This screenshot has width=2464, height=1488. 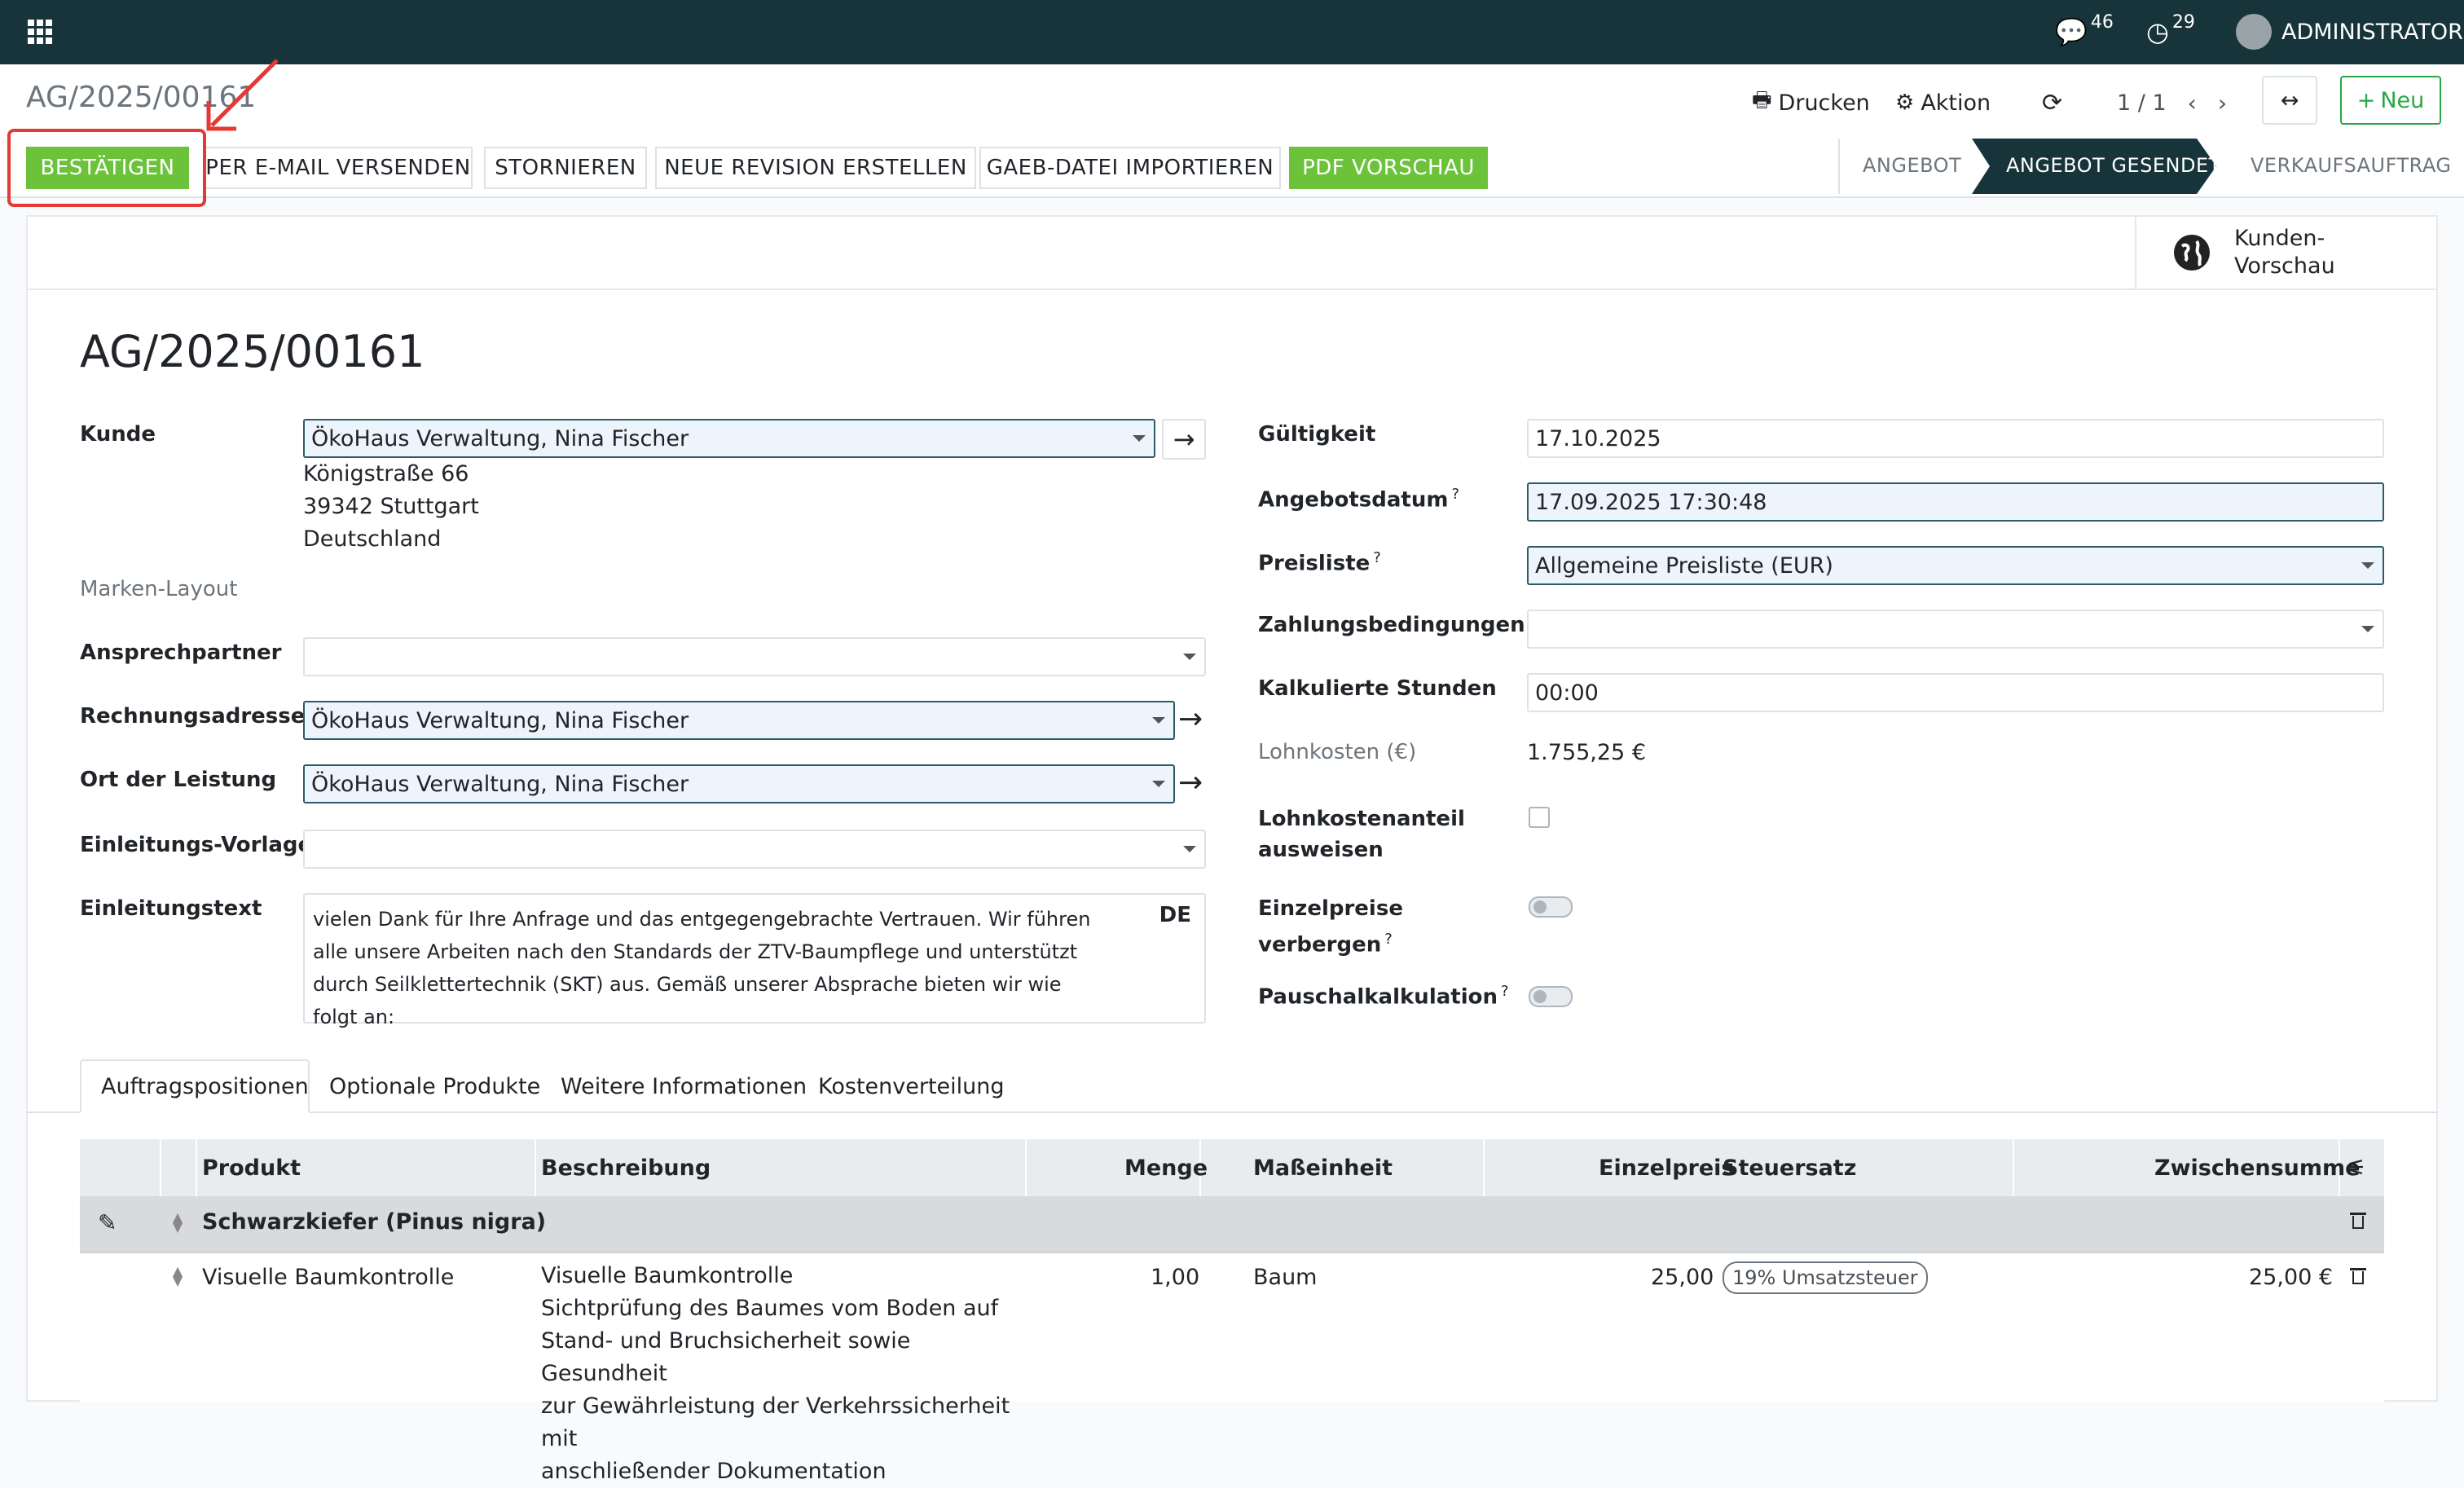 I want to click on customer-field: ÖkoHaus Verwaltung, Nina Fischer, so click(x=729, y=438).